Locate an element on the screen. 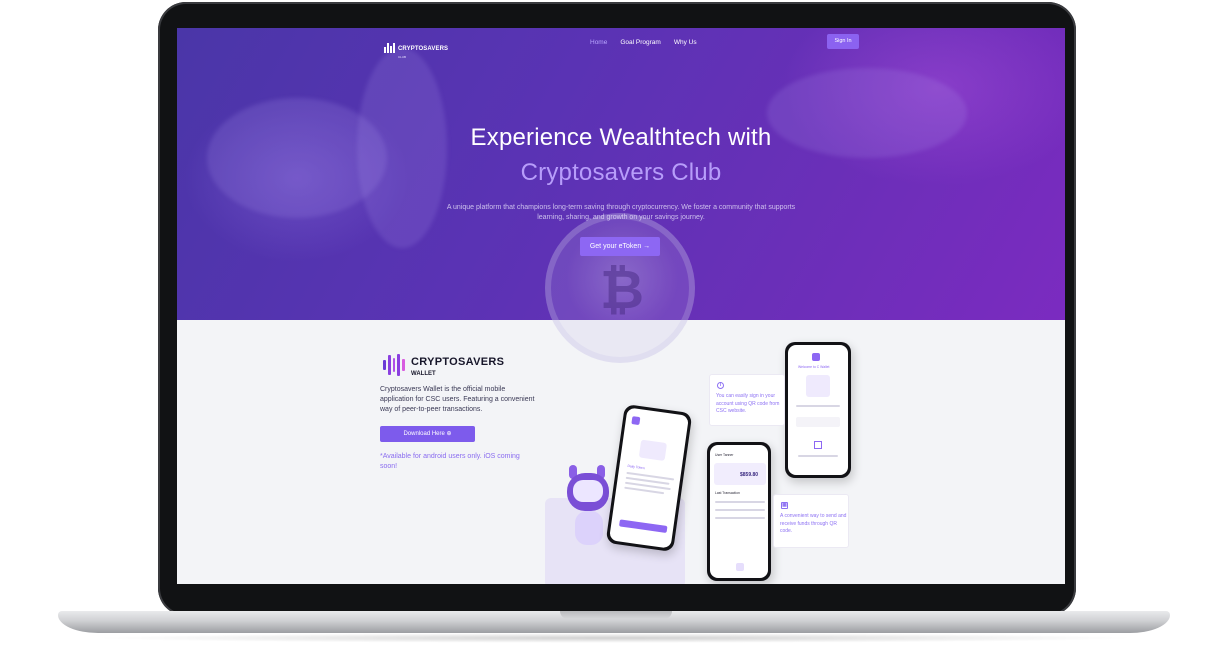  phone-mockup-wallet: User Tanner $859.80 Last Transaction is located at coordinates (739, 511).